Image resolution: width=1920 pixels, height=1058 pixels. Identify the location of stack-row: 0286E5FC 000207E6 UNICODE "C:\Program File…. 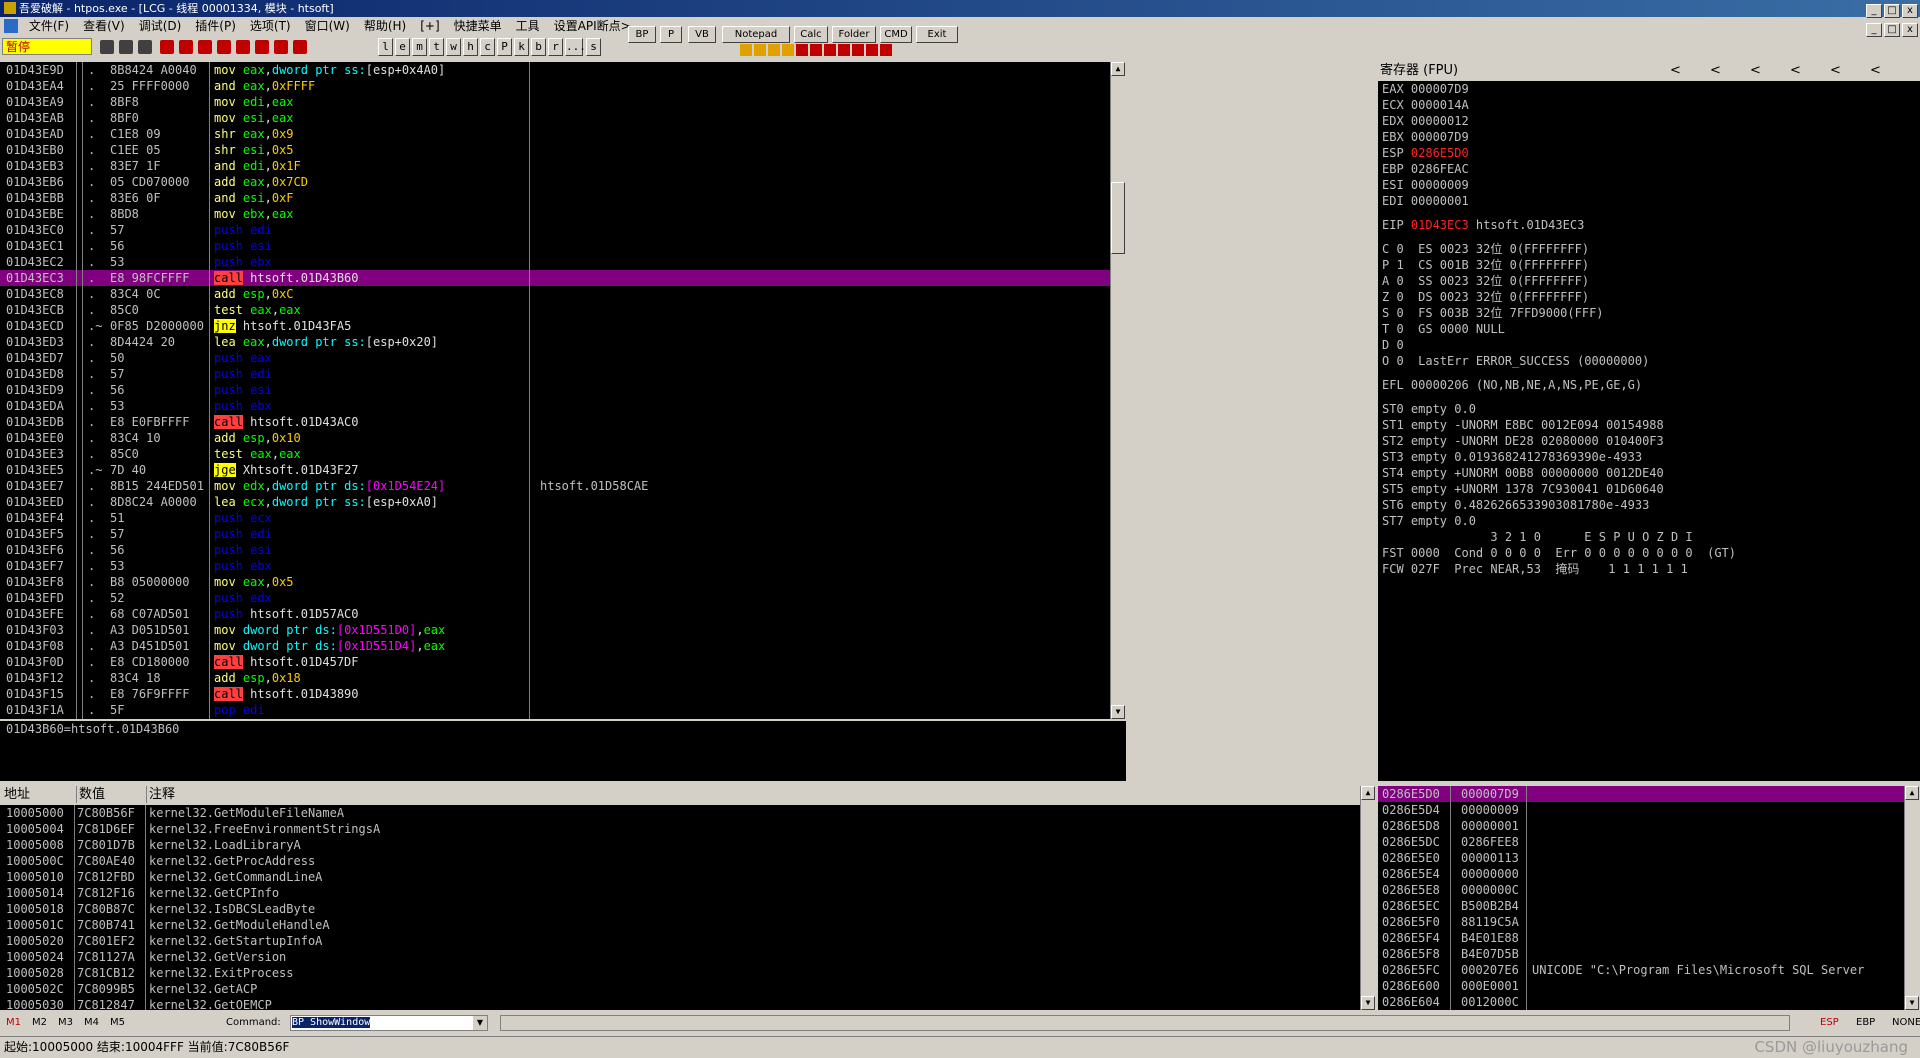
(1641, 970).